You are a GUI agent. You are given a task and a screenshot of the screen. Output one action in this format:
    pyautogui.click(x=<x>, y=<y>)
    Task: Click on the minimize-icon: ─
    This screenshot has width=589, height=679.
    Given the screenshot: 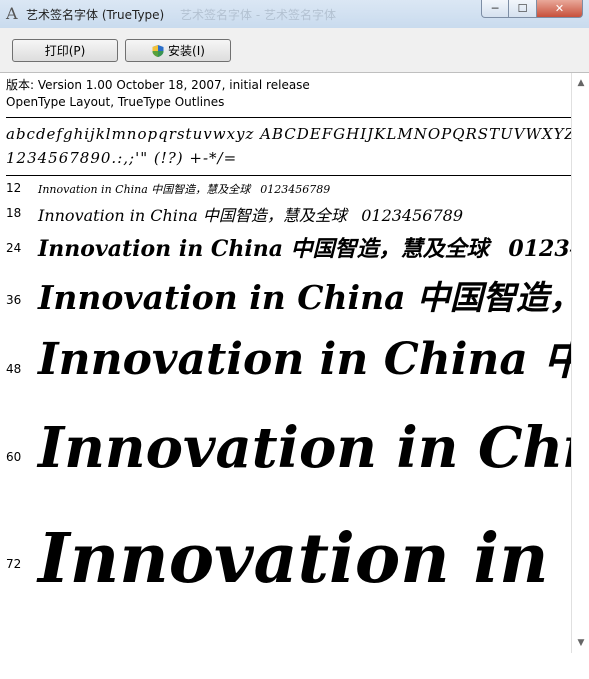 What is the action you would take?
    pyautogui.click(x=495, y=8)
    